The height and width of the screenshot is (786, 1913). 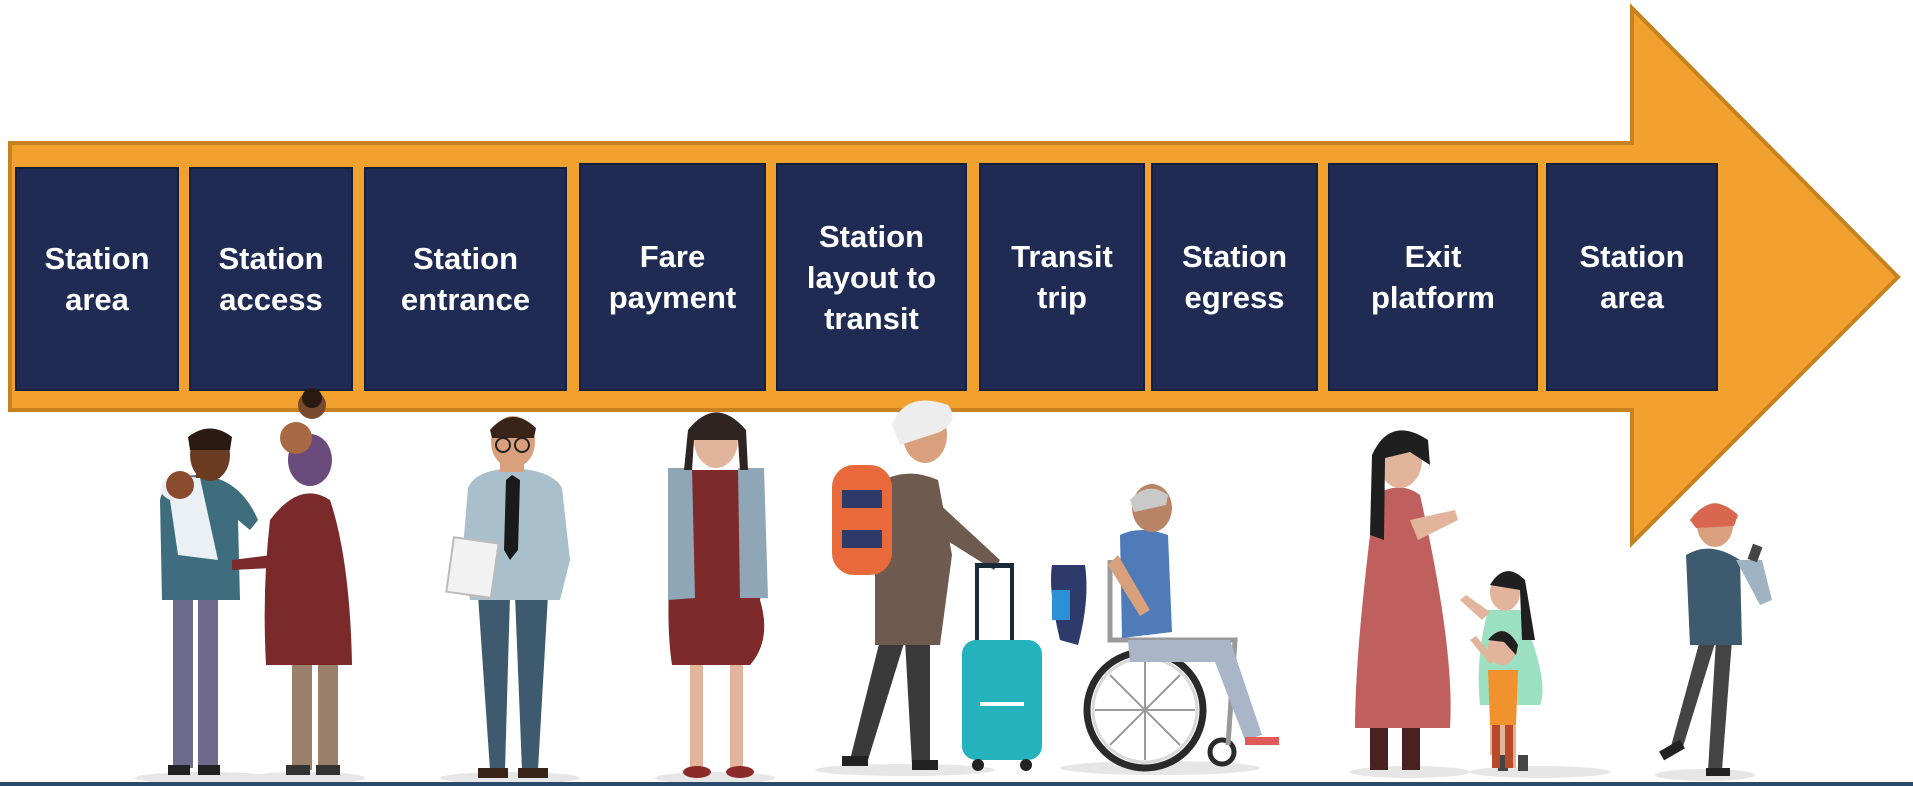 I want to click on child-with-phone-icon, so click(x=1715, y=639).